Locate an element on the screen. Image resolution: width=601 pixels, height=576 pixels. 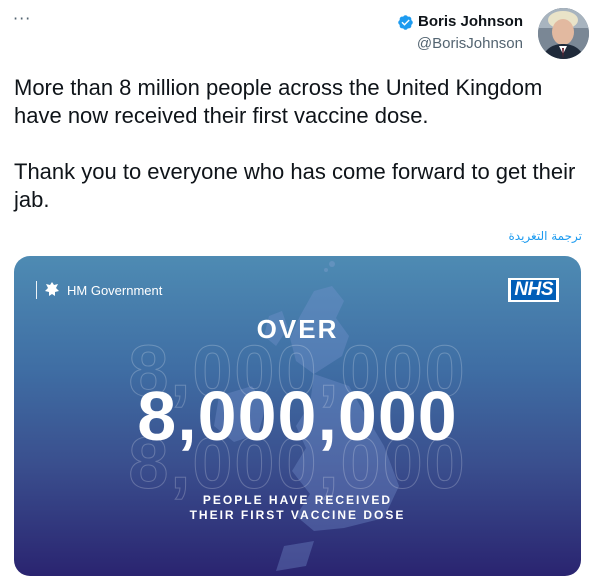
avatar-image is located at coordinates (563, 33).